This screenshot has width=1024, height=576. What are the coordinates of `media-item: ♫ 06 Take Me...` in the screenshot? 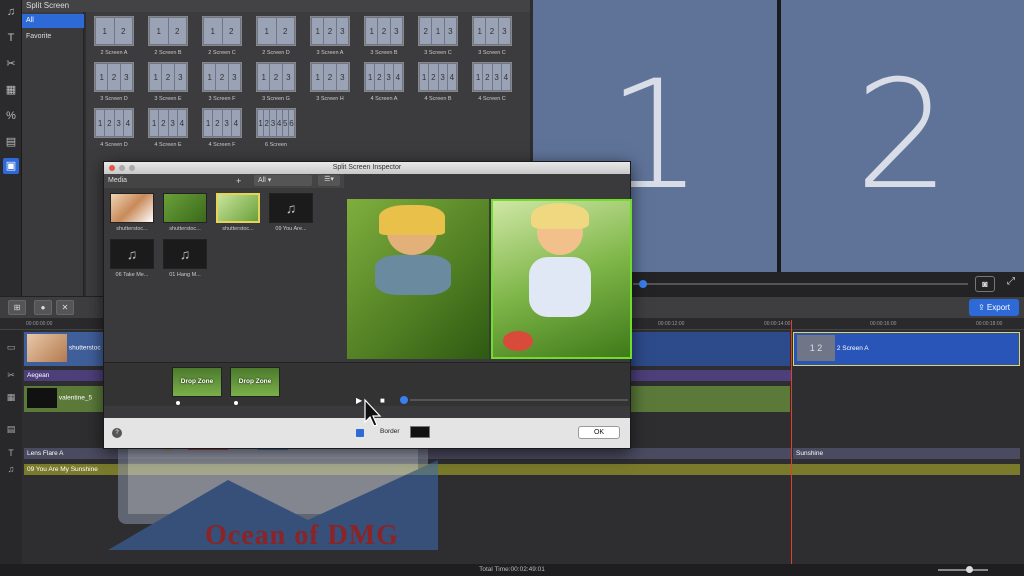 It's located at (132, 261).